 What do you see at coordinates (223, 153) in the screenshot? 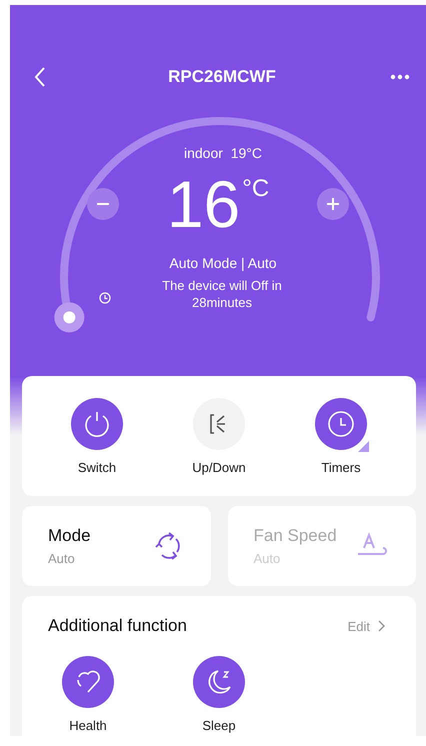
I see `indoor-temperature: indoor 19°C` at bounding box center [223, 153].